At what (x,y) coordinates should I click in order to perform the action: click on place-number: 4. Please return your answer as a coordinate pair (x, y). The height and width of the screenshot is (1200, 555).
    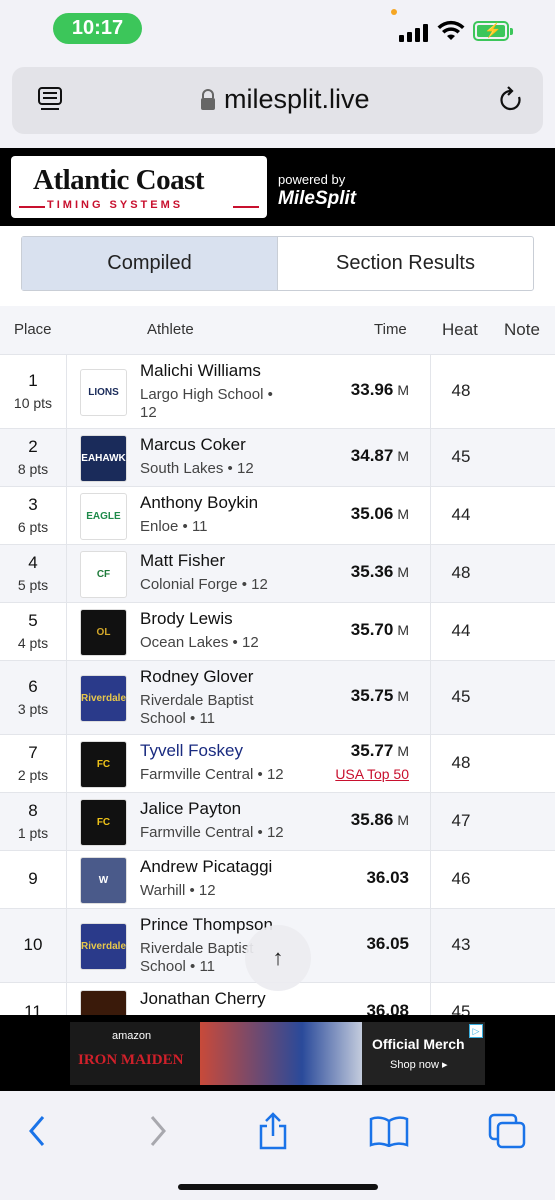
    Looking at the image, I should click on (33, 562).